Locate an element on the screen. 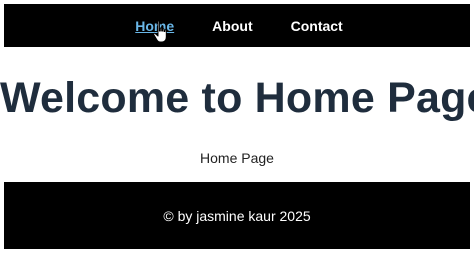 The height and width of the screenshot is (253, 474). footer-copyright: © by jasmine kaur 2025 is located at coordinates (237, 215).